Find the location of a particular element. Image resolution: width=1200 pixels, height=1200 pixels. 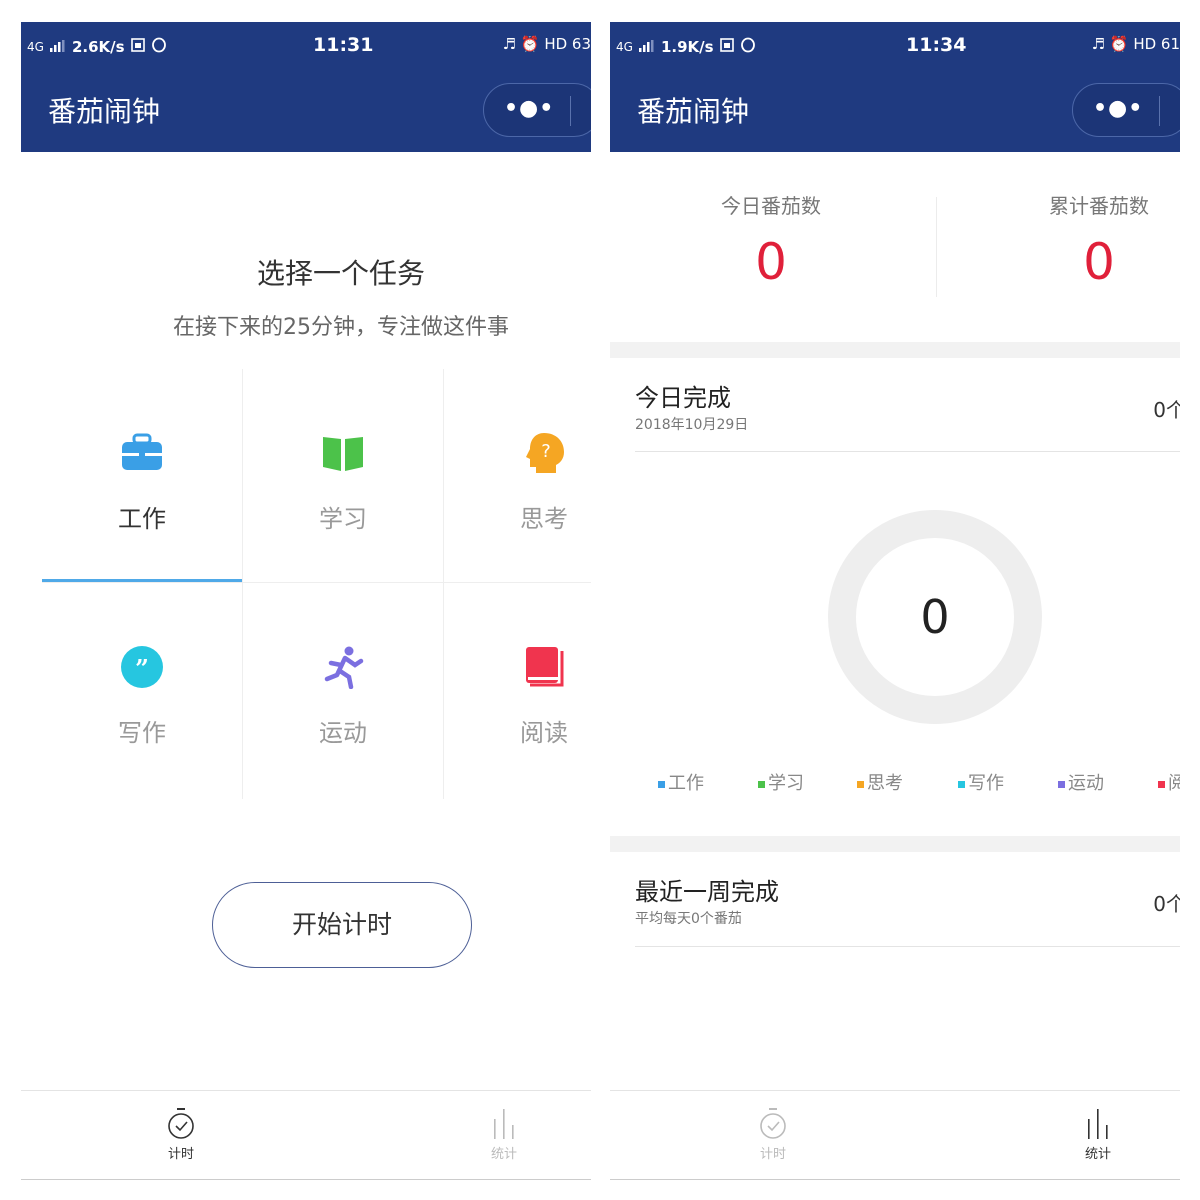

task-label: 工作 is located at coordinates (142, 519).